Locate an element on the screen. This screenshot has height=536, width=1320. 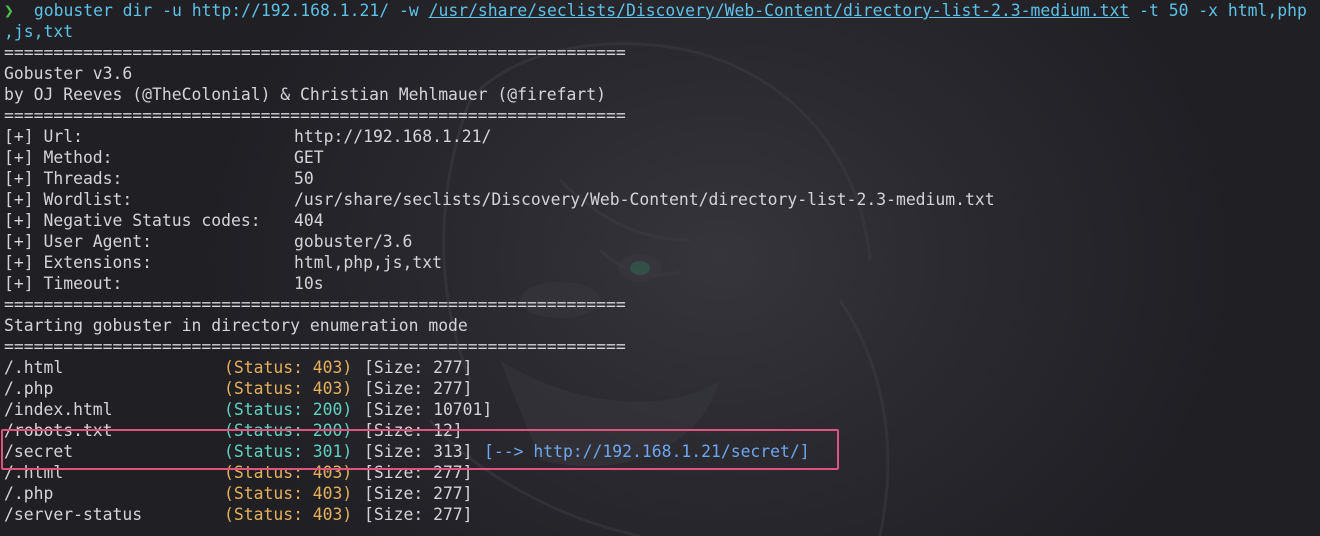
highlight-box is located at coordinates (420, 449).